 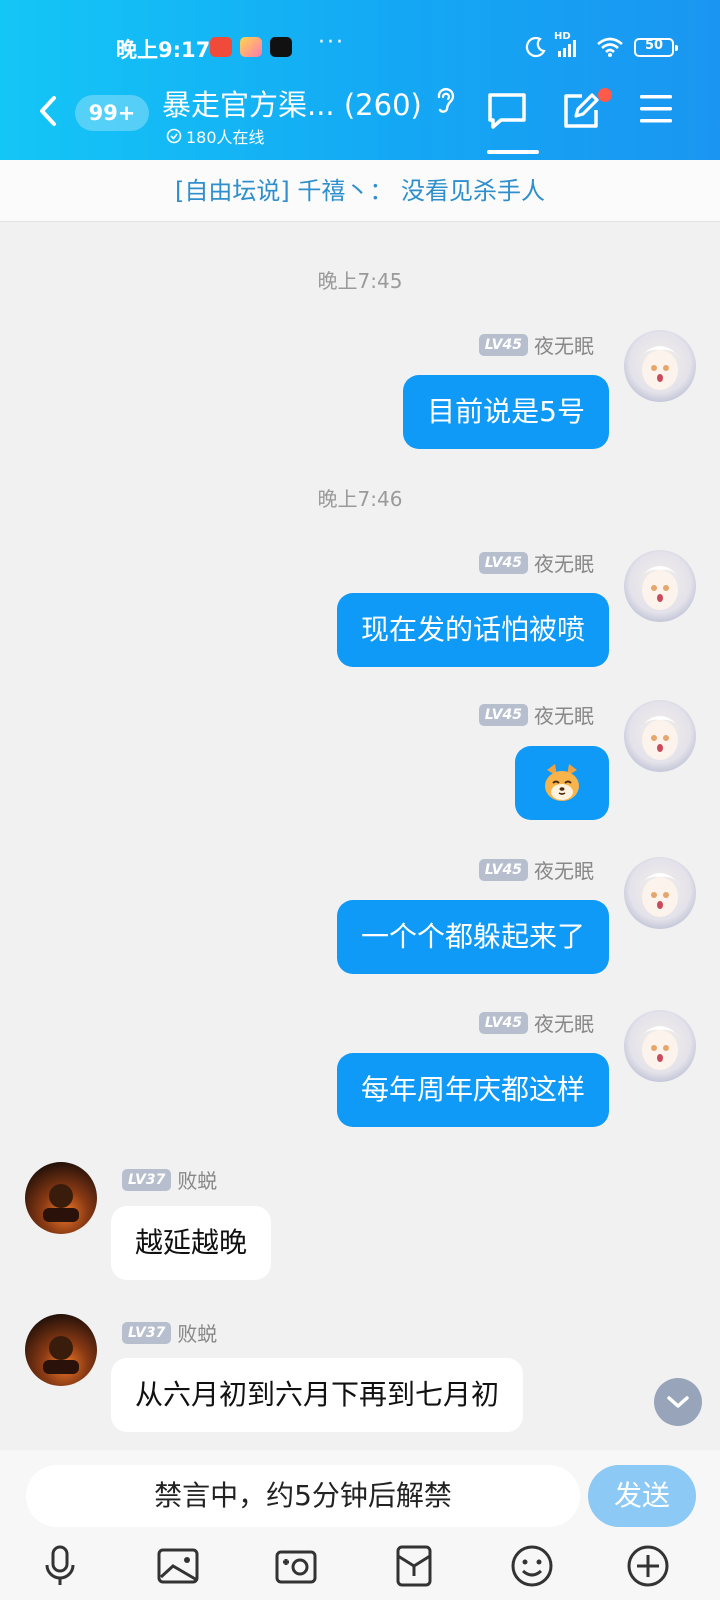 What do you see at coordinates (642, 1496) in the screenshot?
I see `send-button: 发送` at bounding box center [642, 1496].